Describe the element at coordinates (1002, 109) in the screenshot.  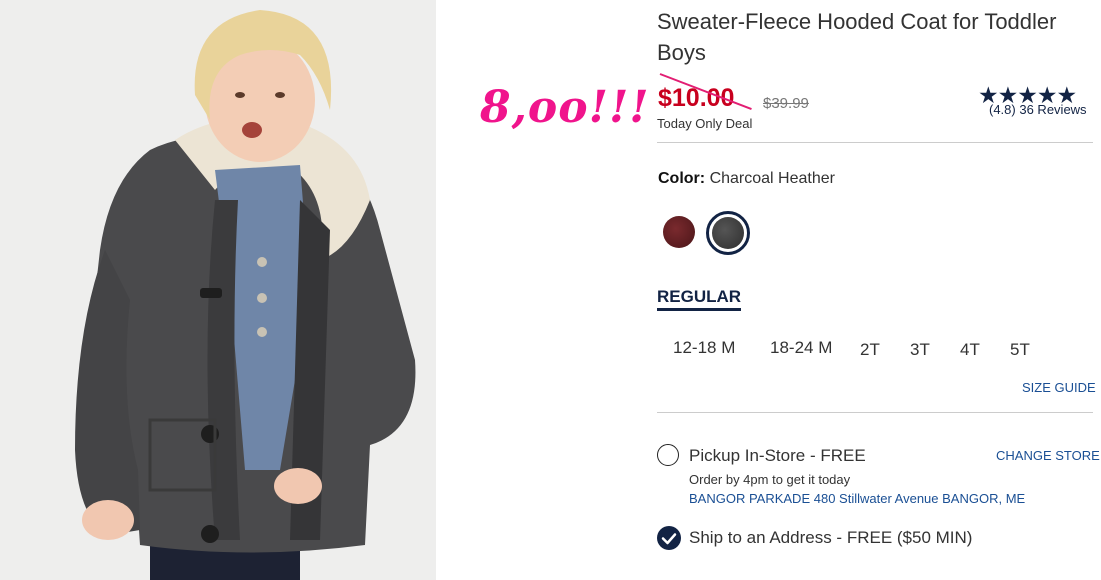
I see `rating-value: (4.8)` at that location.